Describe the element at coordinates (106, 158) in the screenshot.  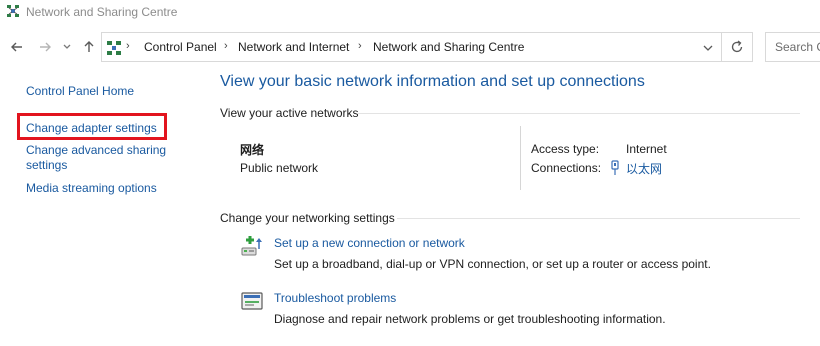
I see `sidebar-item-change-advanced-sharing-settings: Change advanced sharing settings` at that location.